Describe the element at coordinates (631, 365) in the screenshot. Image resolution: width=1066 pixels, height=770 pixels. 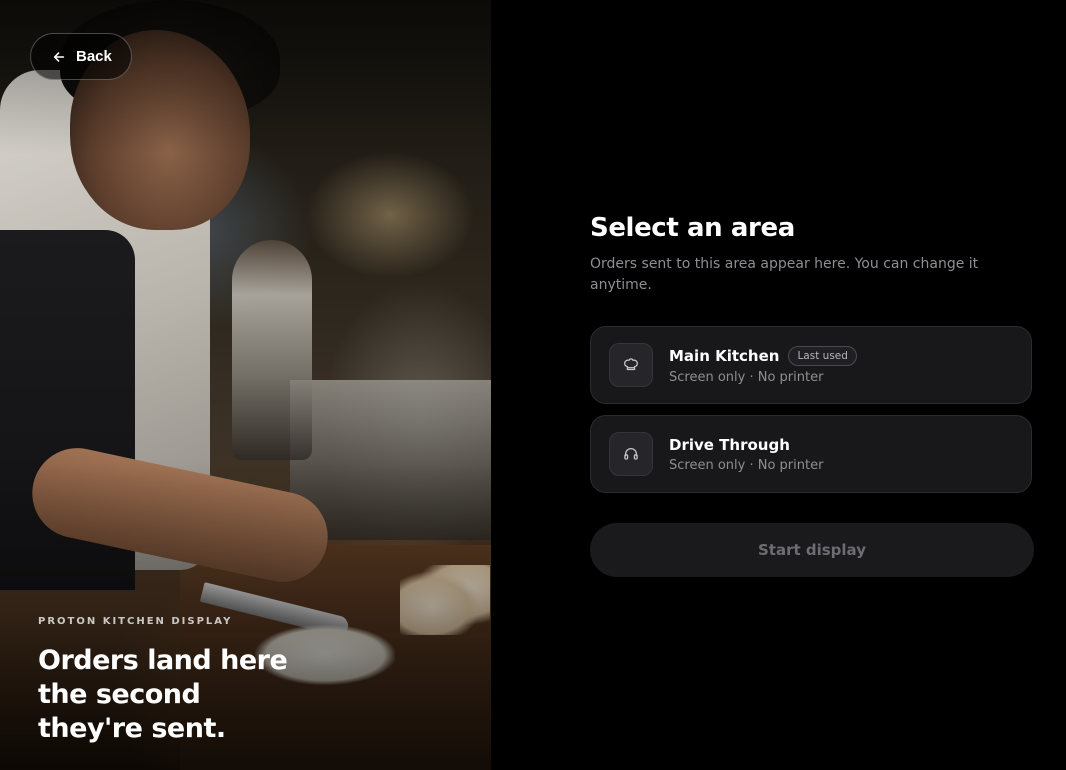
I see `chef-hat-icon` at that location.